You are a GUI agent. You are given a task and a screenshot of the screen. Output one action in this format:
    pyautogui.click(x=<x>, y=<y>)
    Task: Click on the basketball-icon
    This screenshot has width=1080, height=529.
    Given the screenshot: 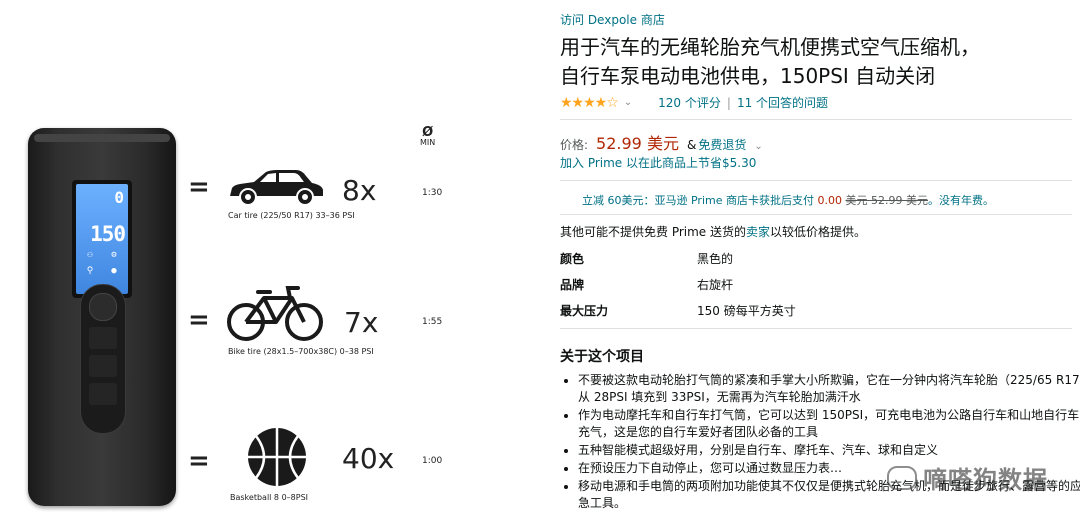 What is the action you would take?
    pyautogui.click(x=277, y=457)
    